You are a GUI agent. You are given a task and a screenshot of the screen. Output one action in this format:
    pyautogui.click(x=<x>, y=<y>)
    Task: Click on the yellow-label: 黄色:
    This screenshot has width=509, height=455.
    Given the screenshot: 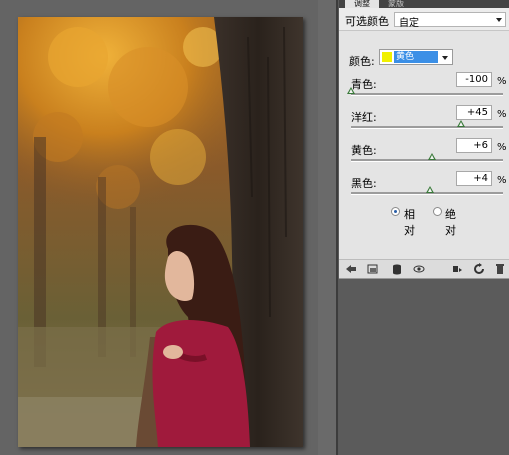 What is the action you would take?
    pyautogui.click(x=364, y=150)
    